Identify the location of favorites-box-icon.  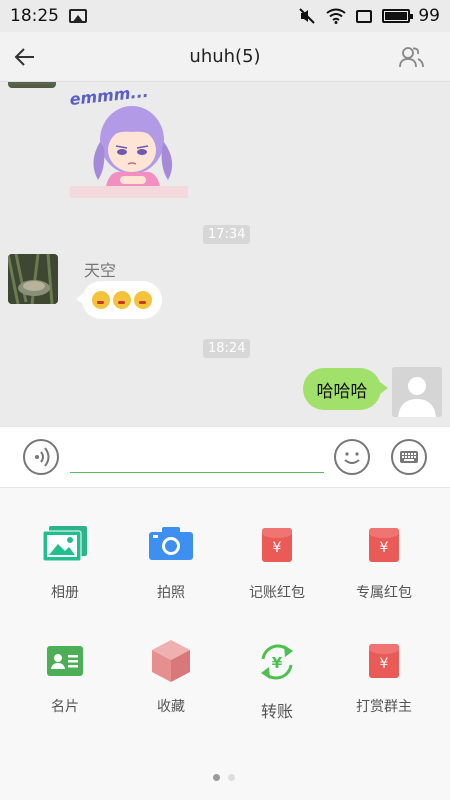
(171, 661).